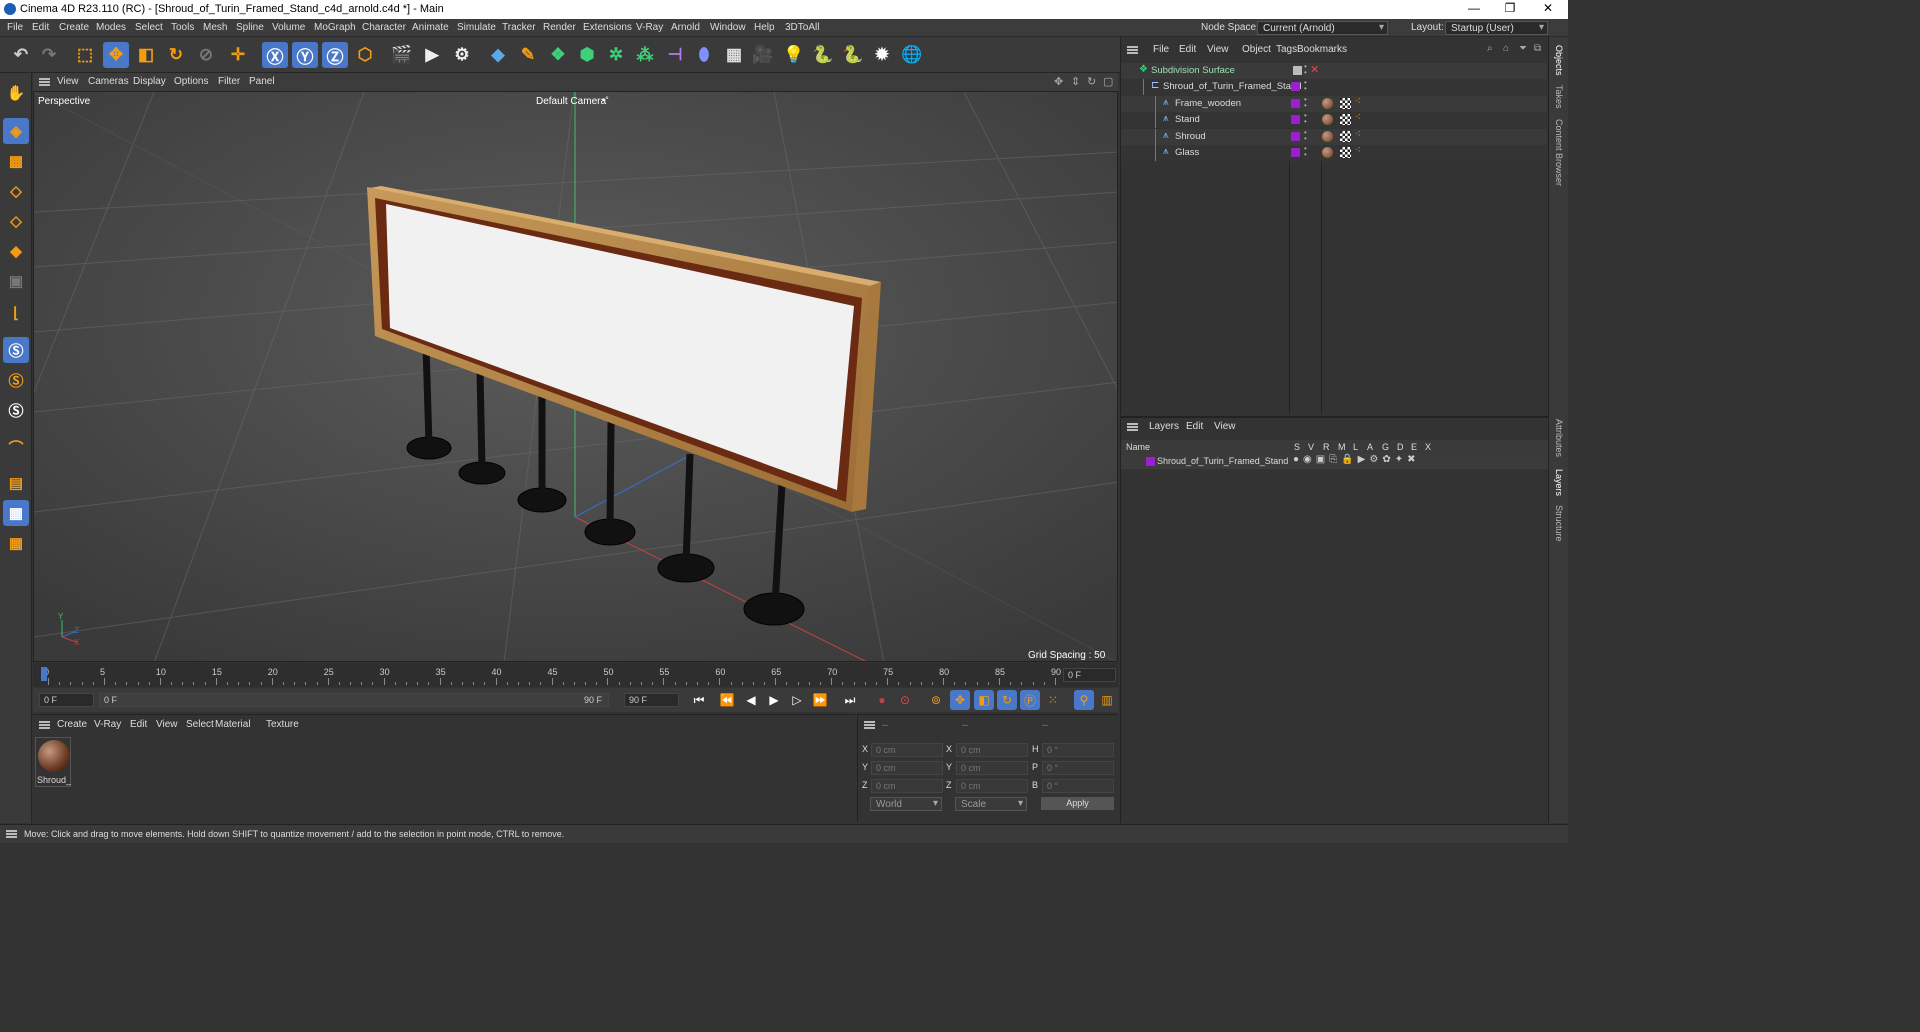 The height and width of the screenshot is (1032, 1920). I want to click on polygon-mode-icon: ◆, so click(16, 251).